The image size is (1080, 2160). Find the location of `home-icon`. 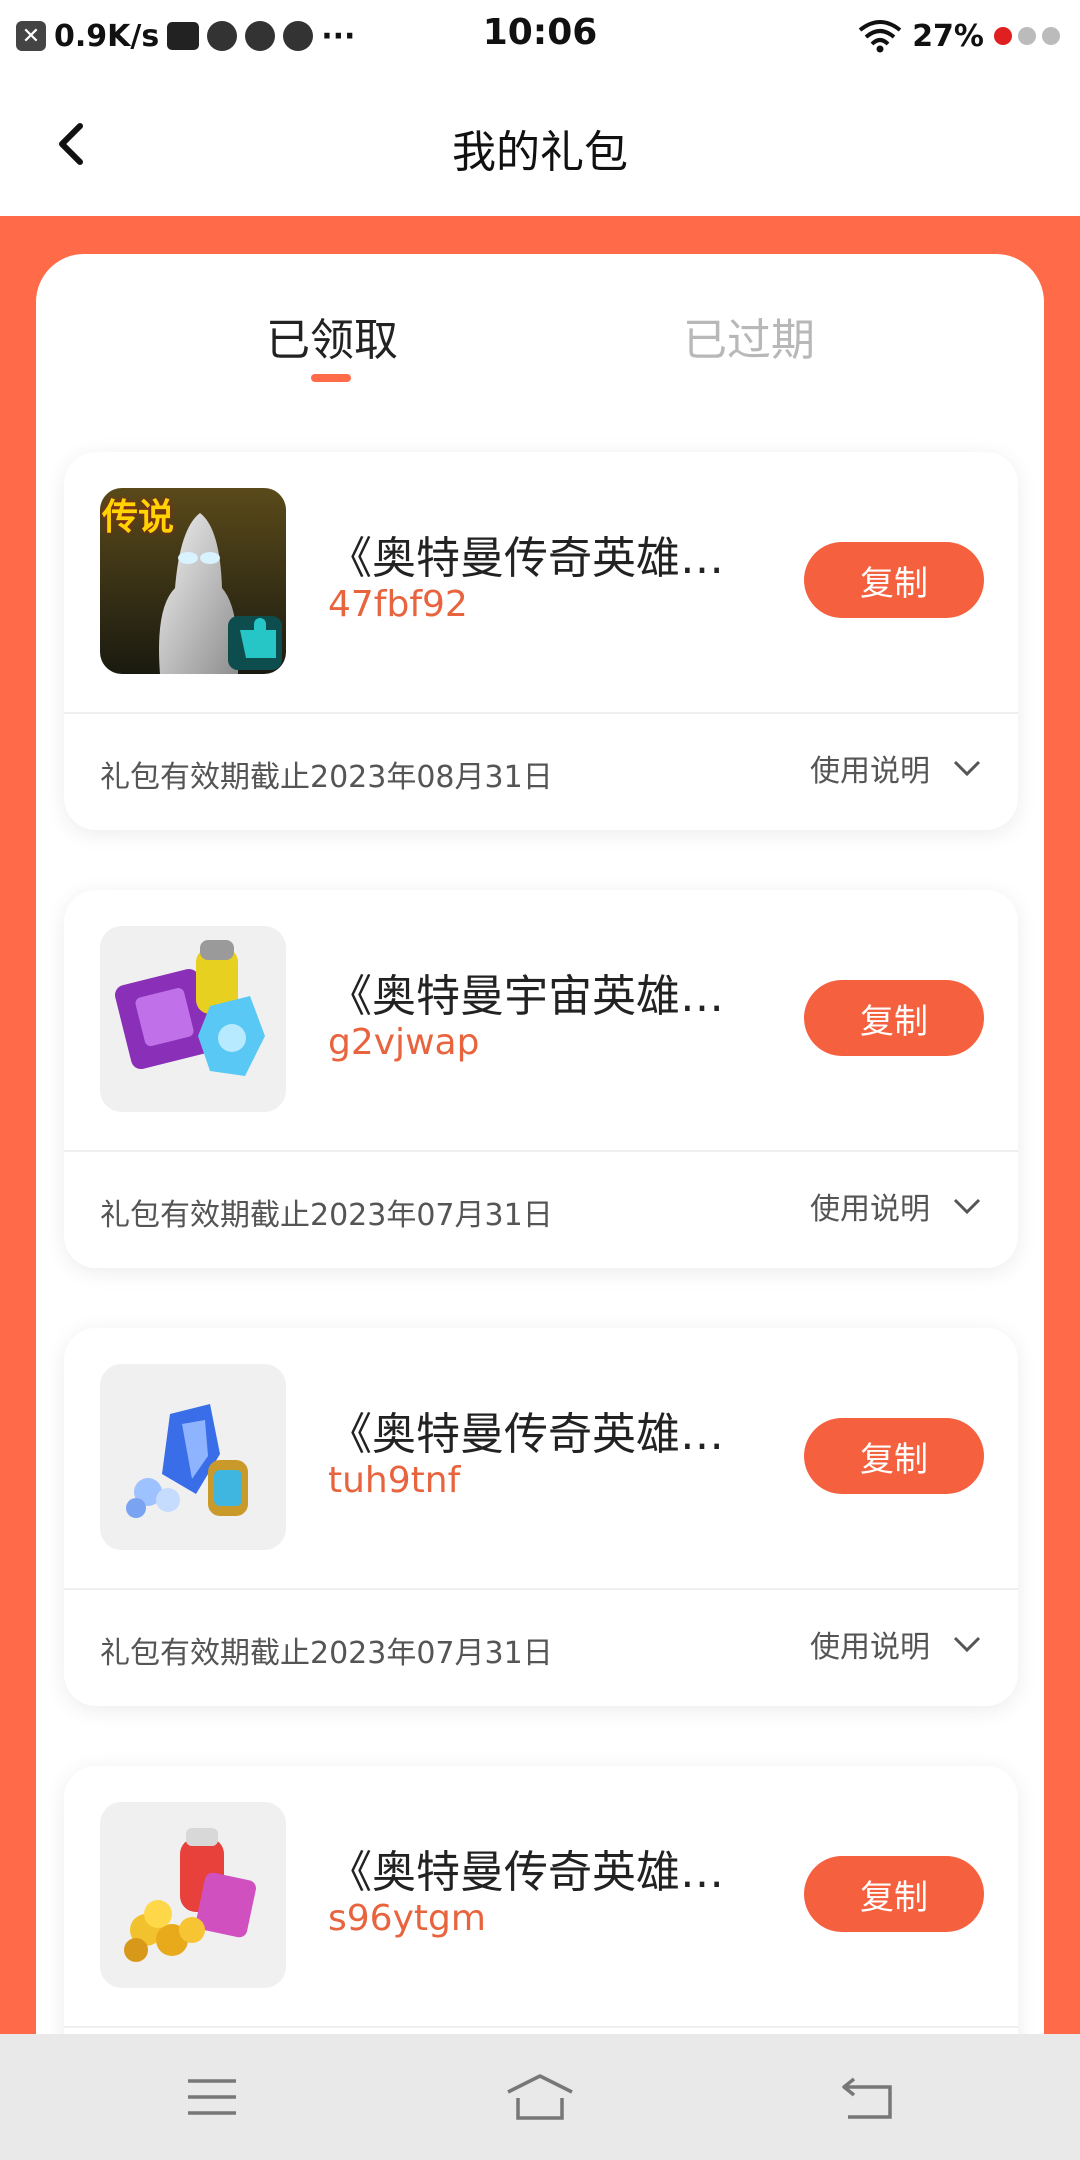

home-icon is located at coordinates (540, 2097).